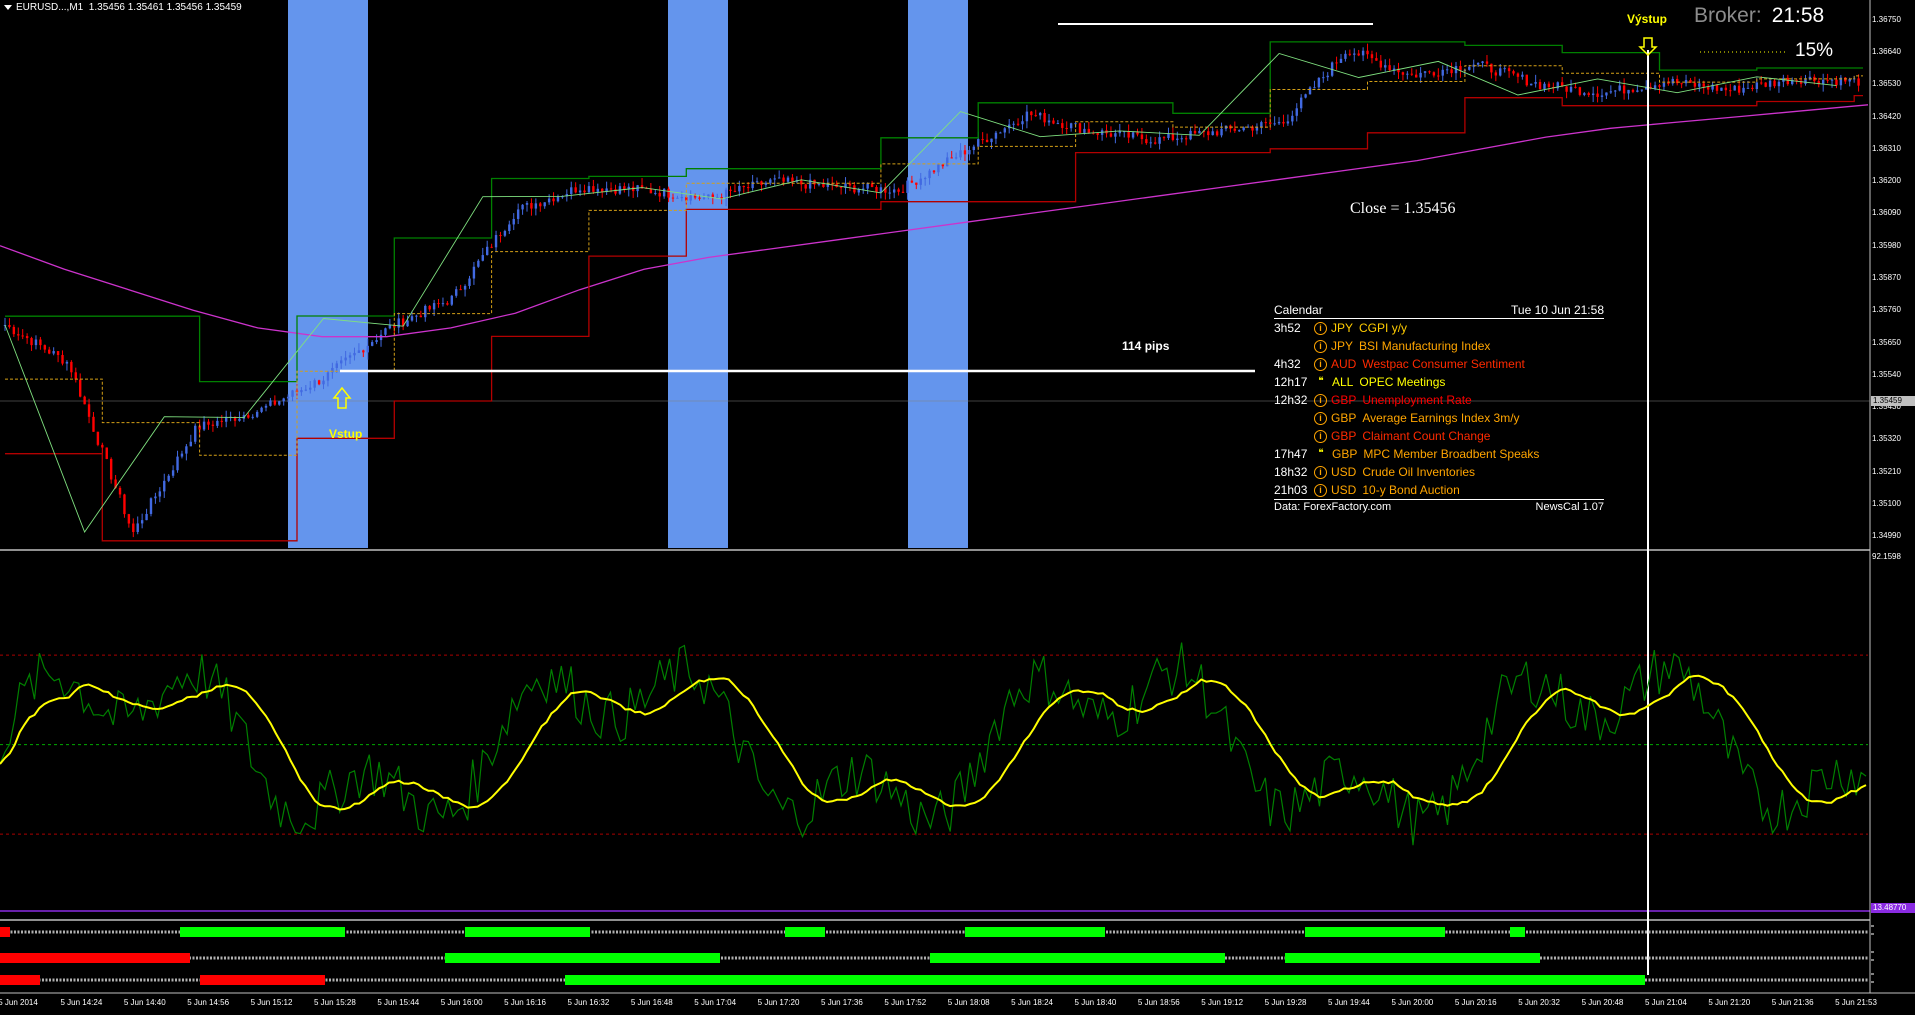 The width and height of the screenshot is (1915, 1015). Describe the element at coordinates (938, 274) in the screenshot. I see `session-band` at that location.